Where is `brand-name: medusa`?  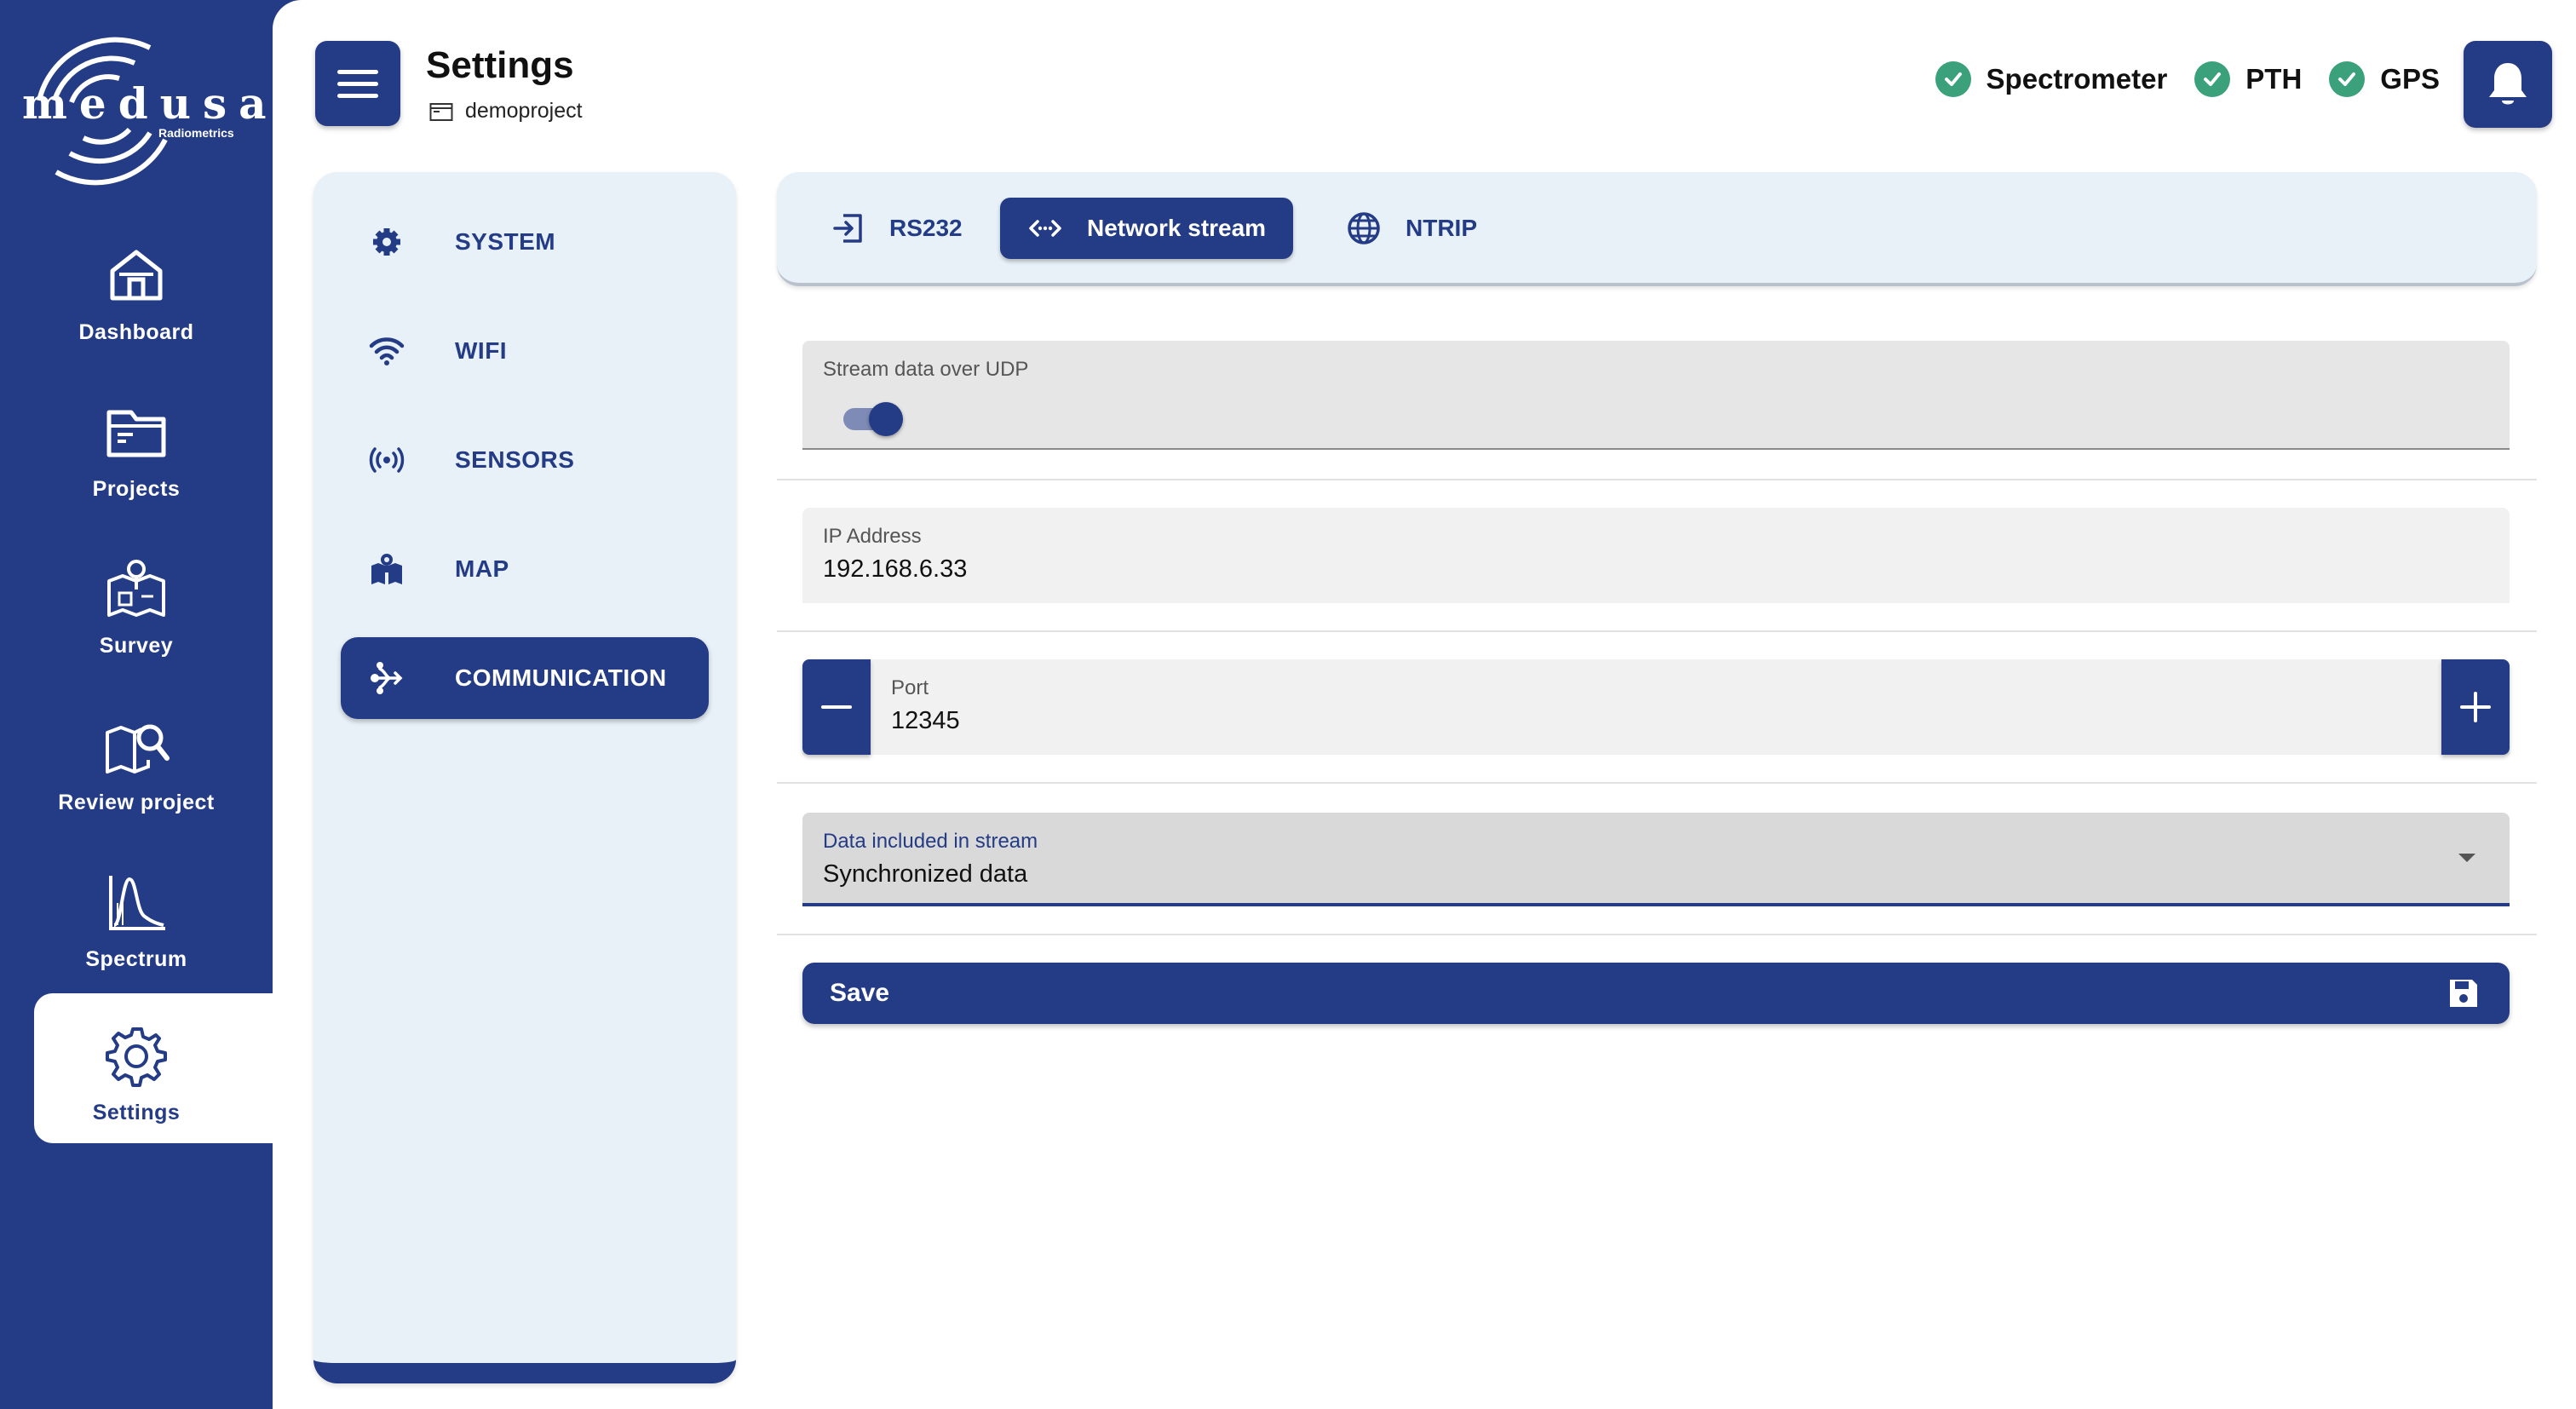
brand-name: medusa is located at coordinates (151, 103).